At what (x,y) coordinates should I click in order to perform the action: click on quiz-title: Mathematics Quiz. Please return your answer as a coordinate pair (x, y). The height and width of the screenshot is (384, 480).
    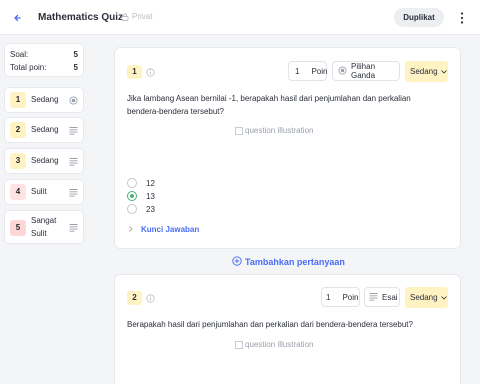
    Looking at the image, I should click on (81, 17).